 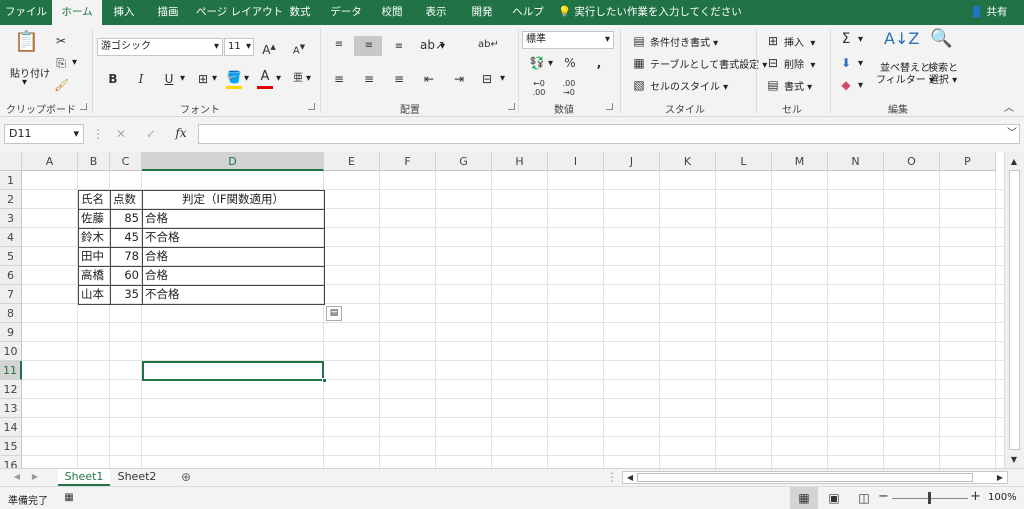 What do you see at coordinates (233, 371) in the screenshot?
I see `active-cell` at bounding box center [233, 371].